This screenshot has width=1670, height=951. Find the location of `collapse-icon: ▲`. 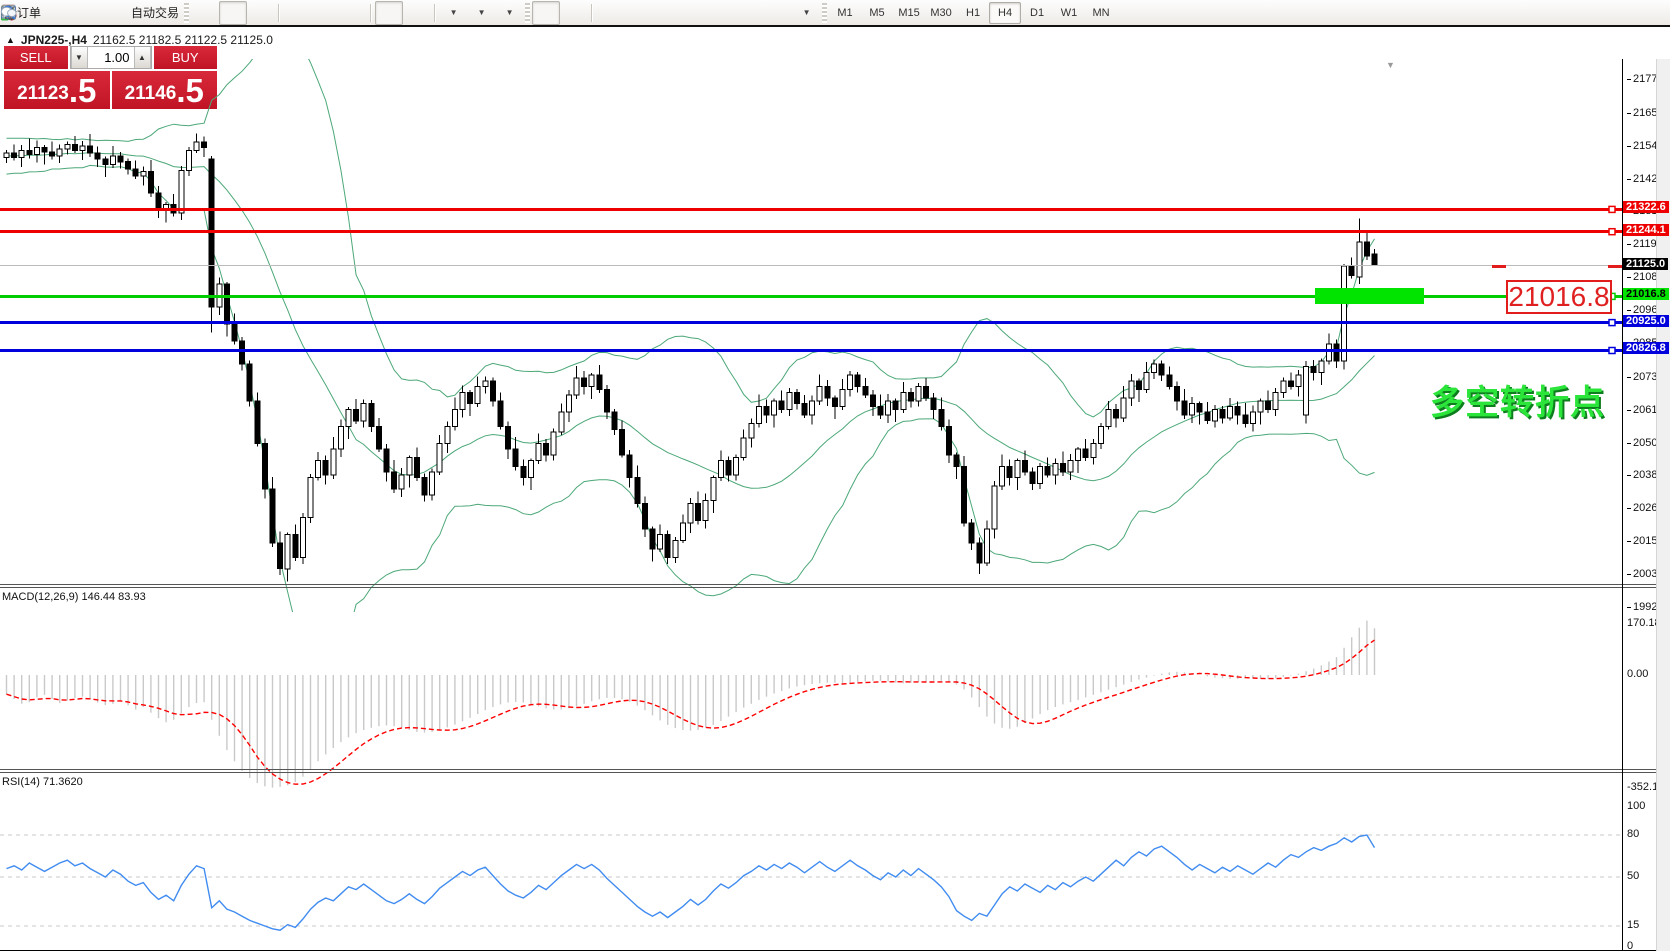

collapse-icon: ▲ is located at coordinates (10, 40).